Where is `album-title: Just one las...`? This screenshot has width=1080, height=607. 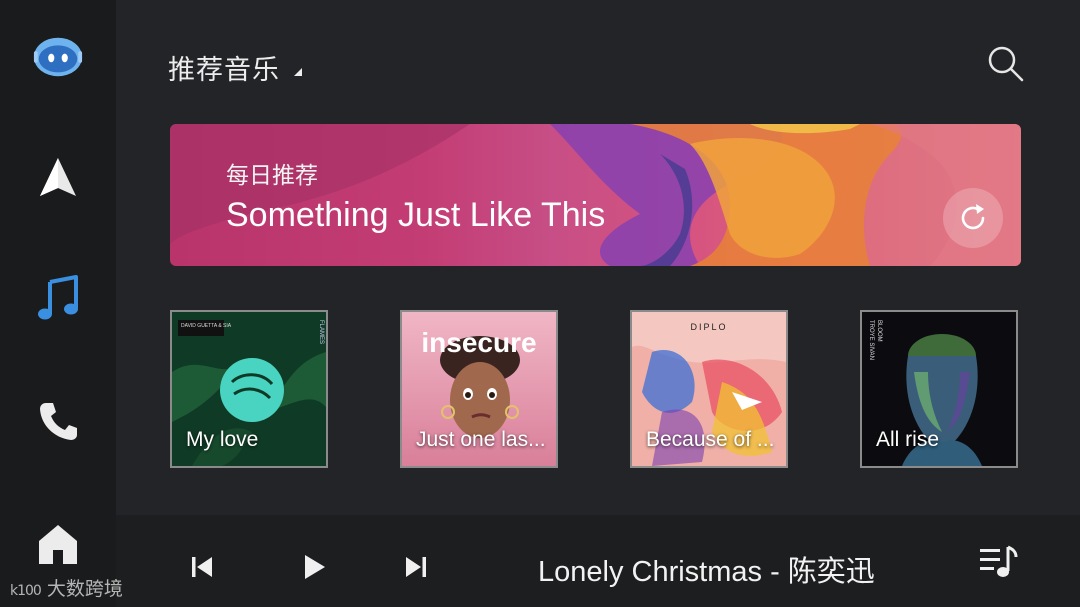 album-title: Just one las... is located at coordinates (481, 439).